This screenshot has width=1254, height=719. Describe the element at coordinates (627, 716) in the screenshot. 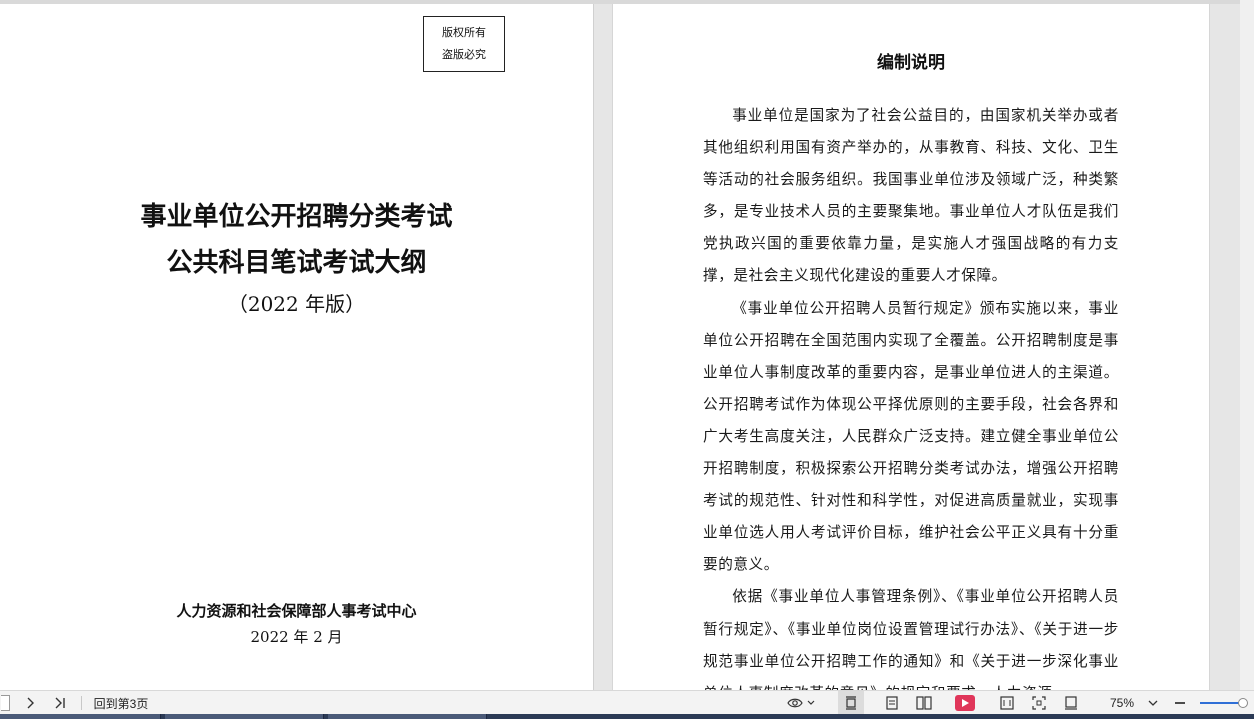

I see `taskbar-strip` at that location.